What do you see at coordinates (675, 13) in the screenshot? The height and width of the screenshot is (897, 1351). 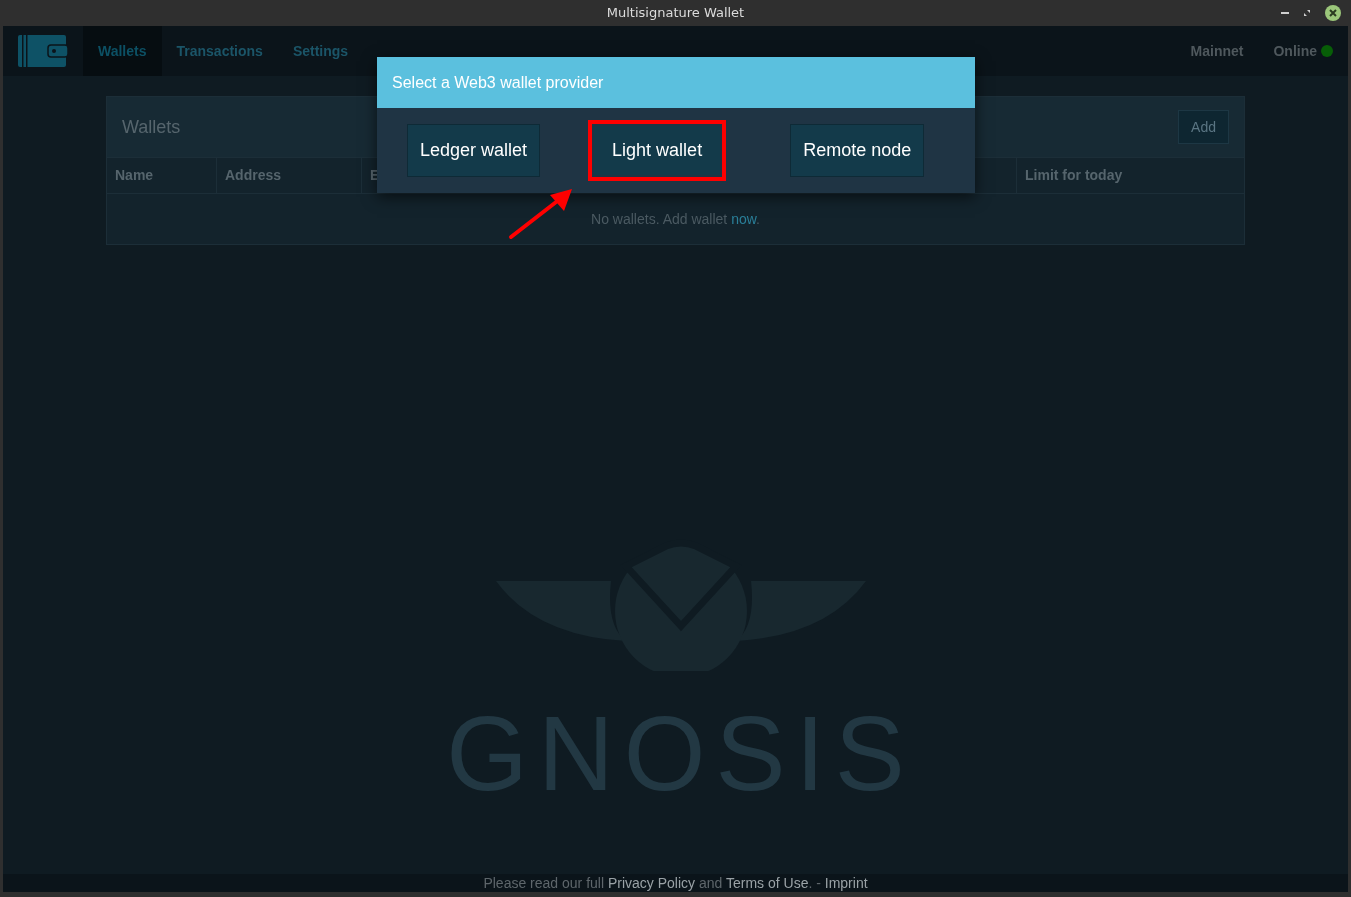 I see `window-title: Multisignature Wallet` at bounding box center [675, 13].